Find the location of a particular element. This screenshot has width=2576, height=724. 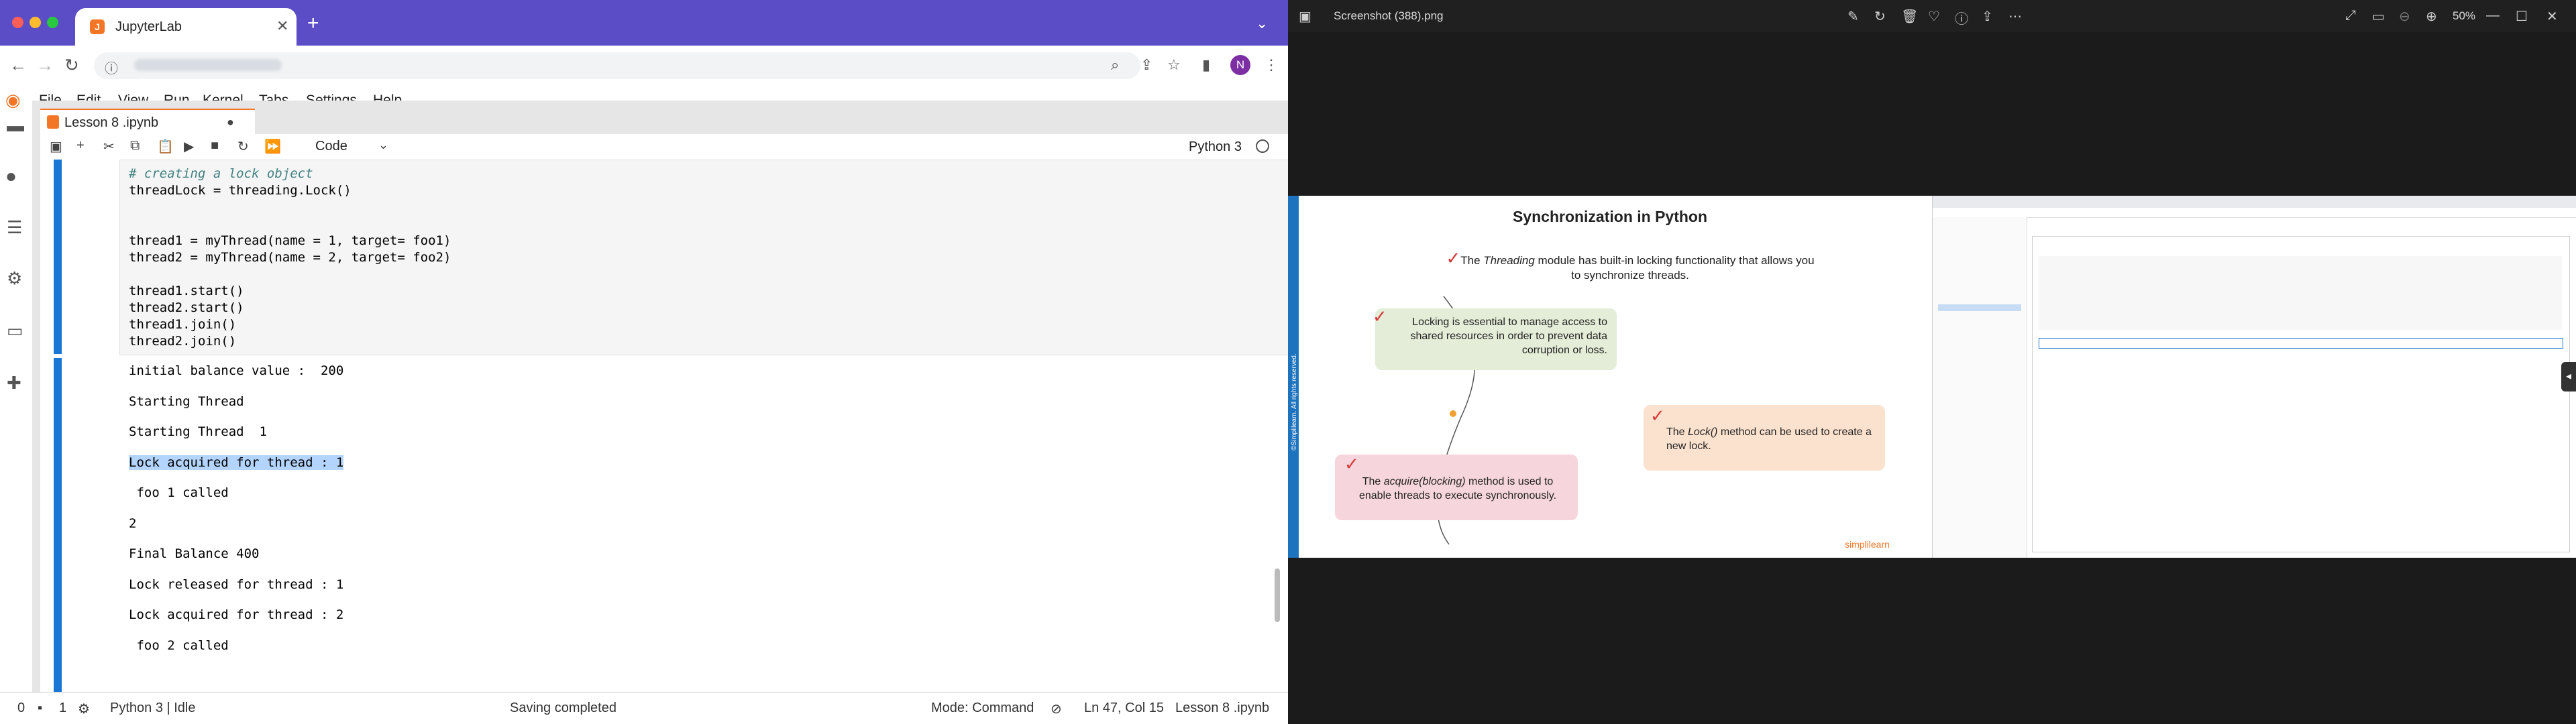

delete-icon: 🗑 is located at coordinates (1909, 16).